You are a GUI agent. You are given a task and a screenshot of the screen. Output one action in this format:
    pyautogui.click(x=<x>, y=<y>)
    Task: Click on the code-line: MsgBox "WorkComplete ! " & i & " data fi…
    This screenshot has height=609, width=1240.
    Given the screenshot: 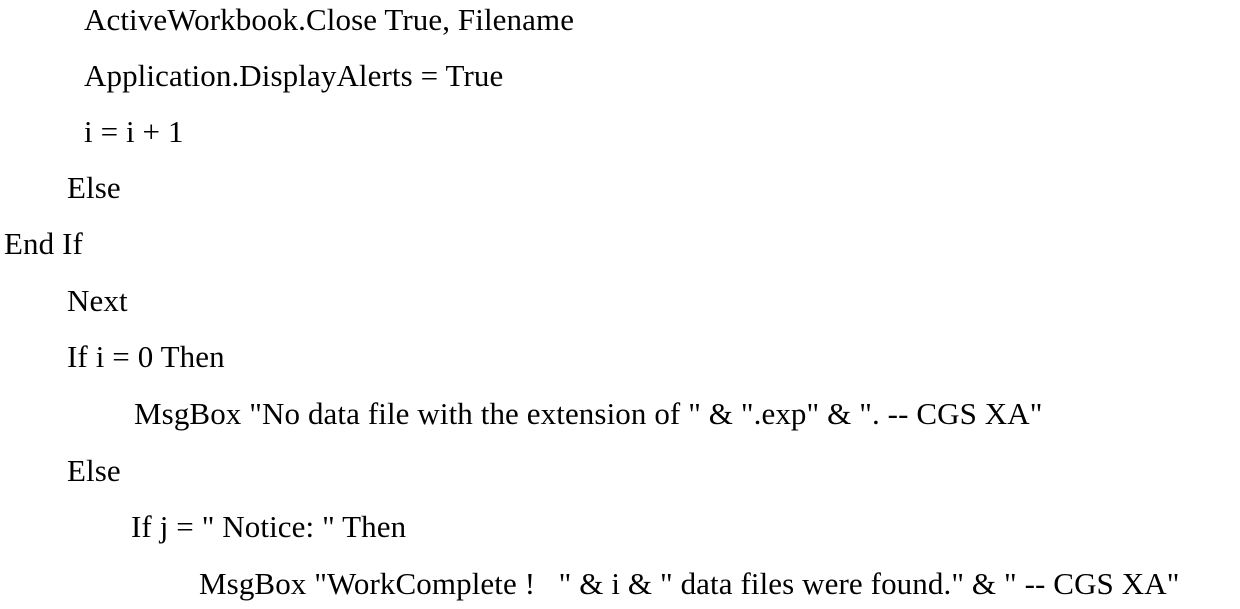 What is the action you would take?
    pyautogui.click(x=689, y=583)
    